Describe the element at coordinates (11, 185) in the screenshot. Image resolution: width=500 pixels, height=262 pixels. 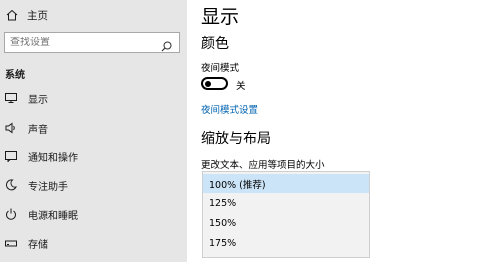
I see `moon-icon` at that location.